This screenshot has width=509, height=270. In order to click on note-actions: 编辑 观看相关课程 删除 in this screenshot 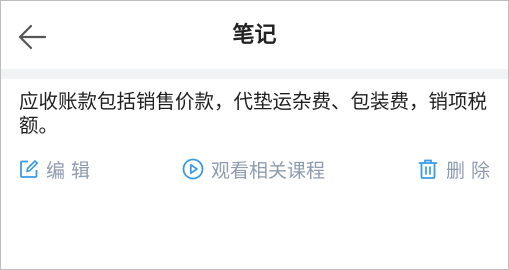, I will do `click(254, 169)`.